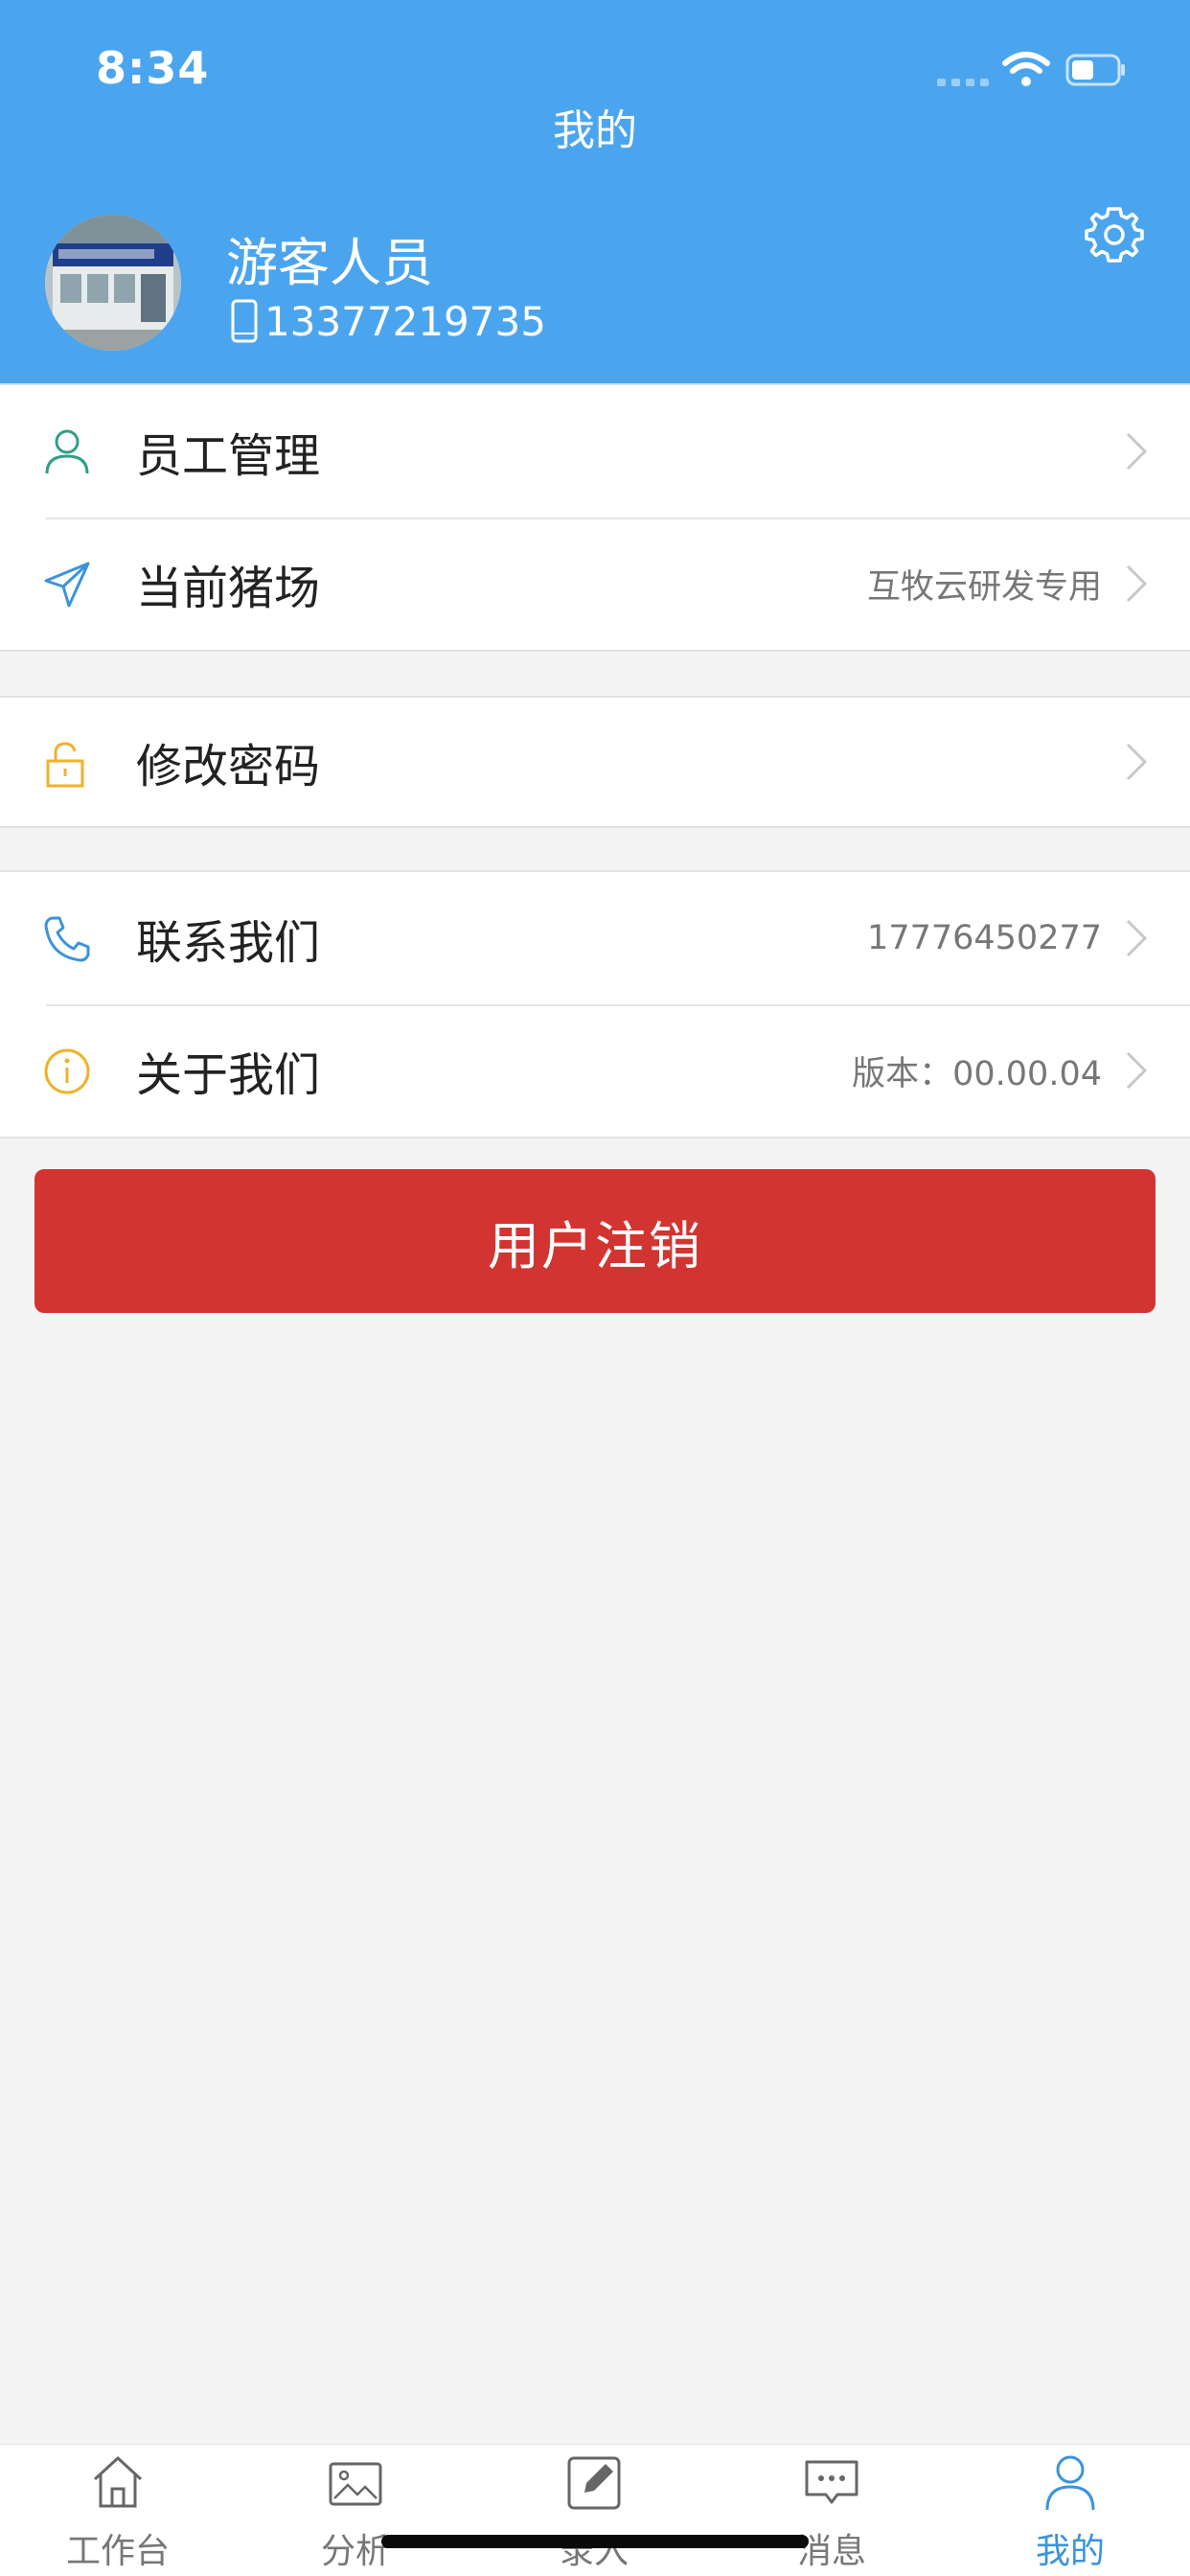 The image size is (1190, 2576). Describe the element at coordinates (245, 321) in the screenshot. I see `mobile-phone-icon` at that location.